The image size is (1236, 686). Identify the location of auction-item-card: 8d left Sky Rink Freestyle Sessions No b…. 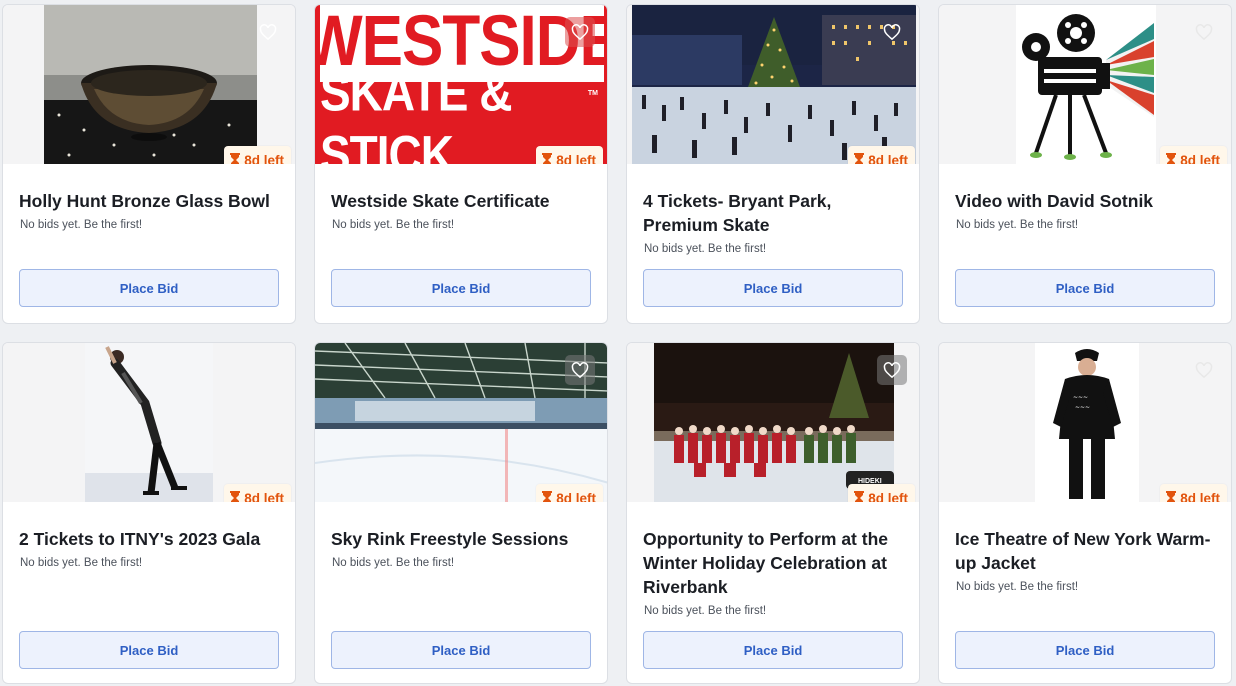
(461, 513).